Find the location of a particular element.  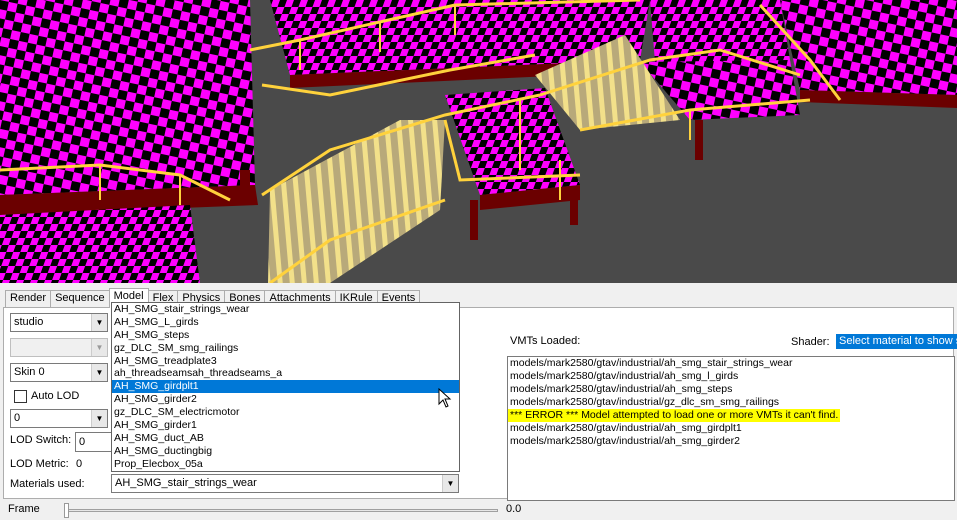

materials-list-item: ah_threadseamsah_threadseams_a is located at coordinates (285, 373).